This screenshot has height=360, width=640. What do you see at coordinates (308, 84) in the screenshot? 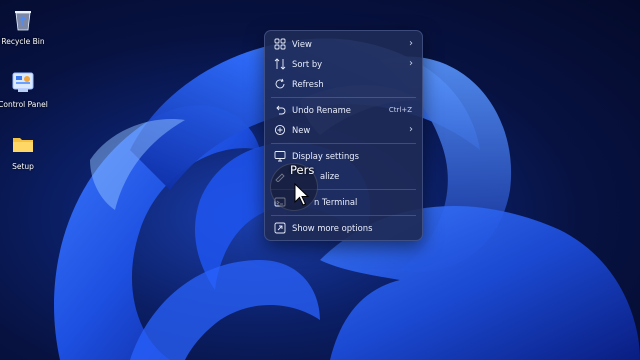
I see `menu-item-label: Refresh` at bounding box center [308, 84].